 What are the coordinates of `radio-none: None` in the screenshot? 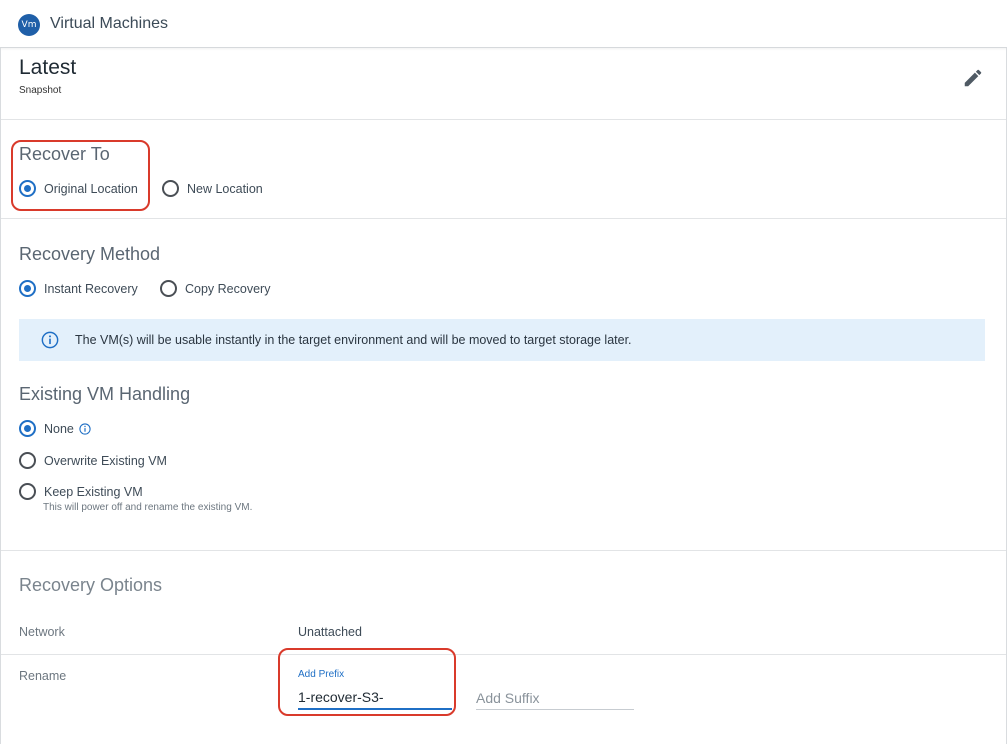 It's located at (55, 428).